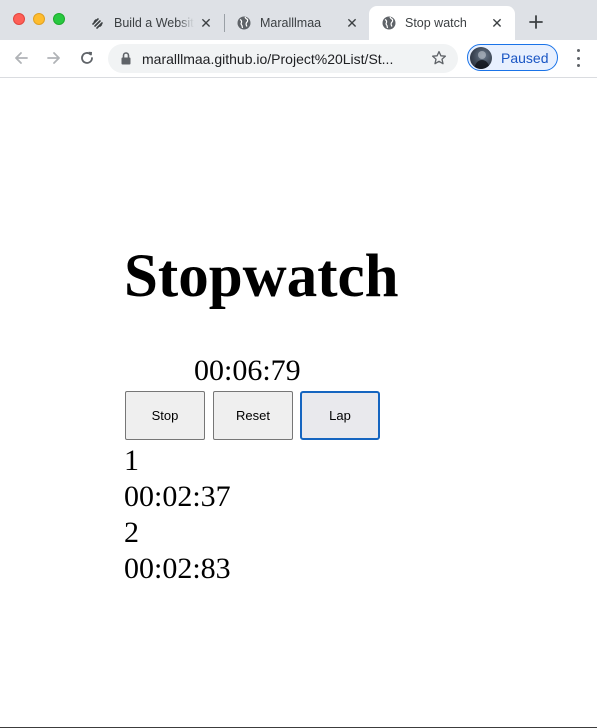 Image resolution: width=597 pixels, height=728 pixels. I want to click on arrow-right-icon, so click(53, 58).